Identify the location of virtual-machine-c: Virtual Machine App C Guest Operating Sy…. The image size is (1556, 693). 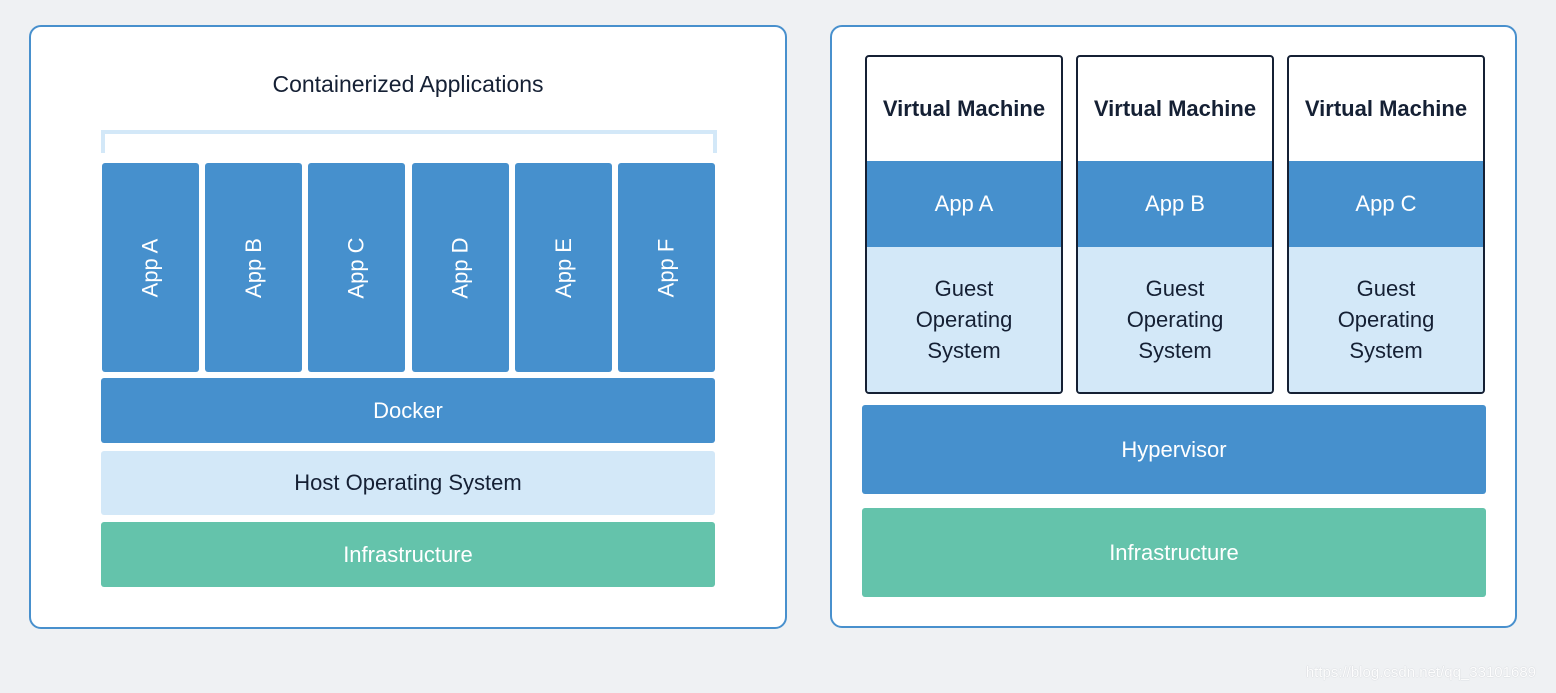
(1386, 224).